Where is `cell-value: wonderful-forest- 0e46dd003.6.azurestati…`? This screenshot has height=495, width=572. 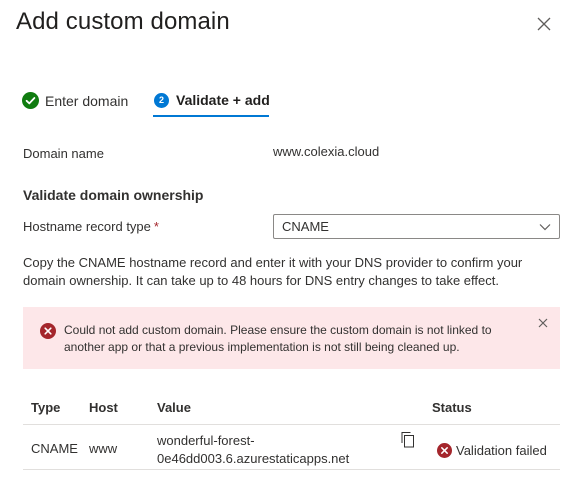
cell-value: wonderful-forest- 0e46dd003.6.azurestati… is located at coordinates (253, 450).